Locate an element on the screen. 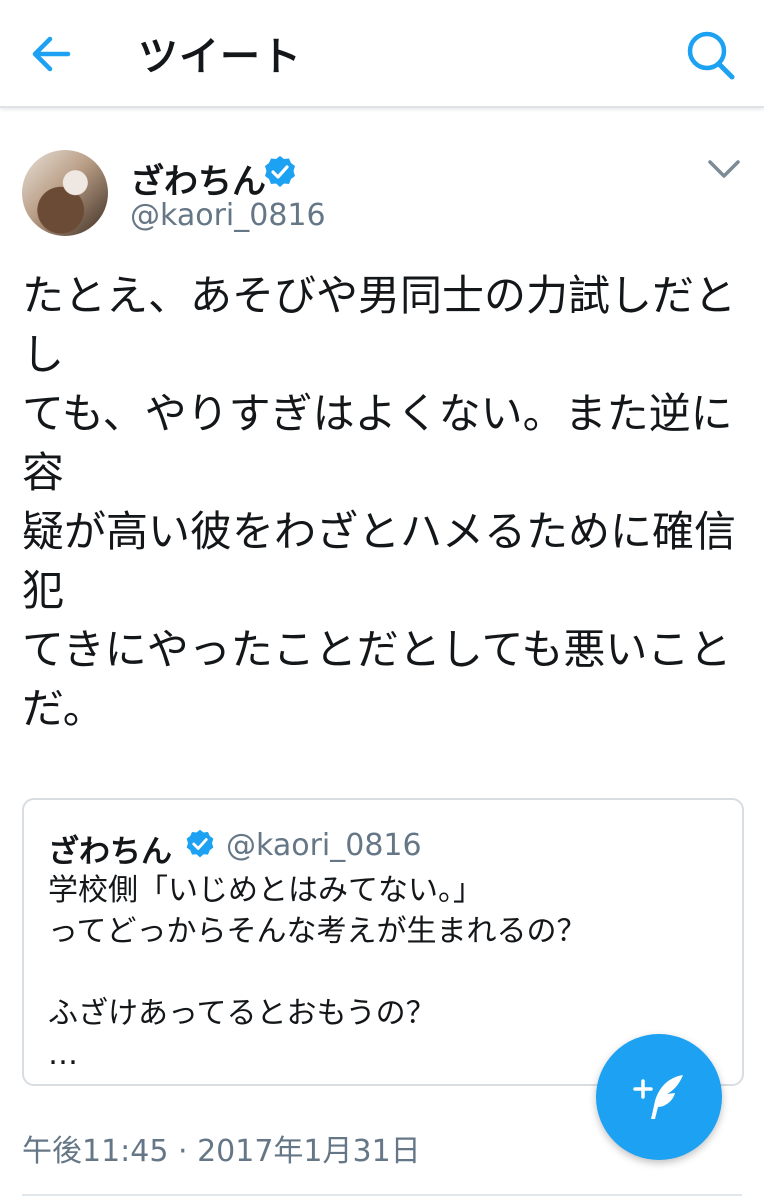  compose-feather-icon is located at coordinates (658, 1097).